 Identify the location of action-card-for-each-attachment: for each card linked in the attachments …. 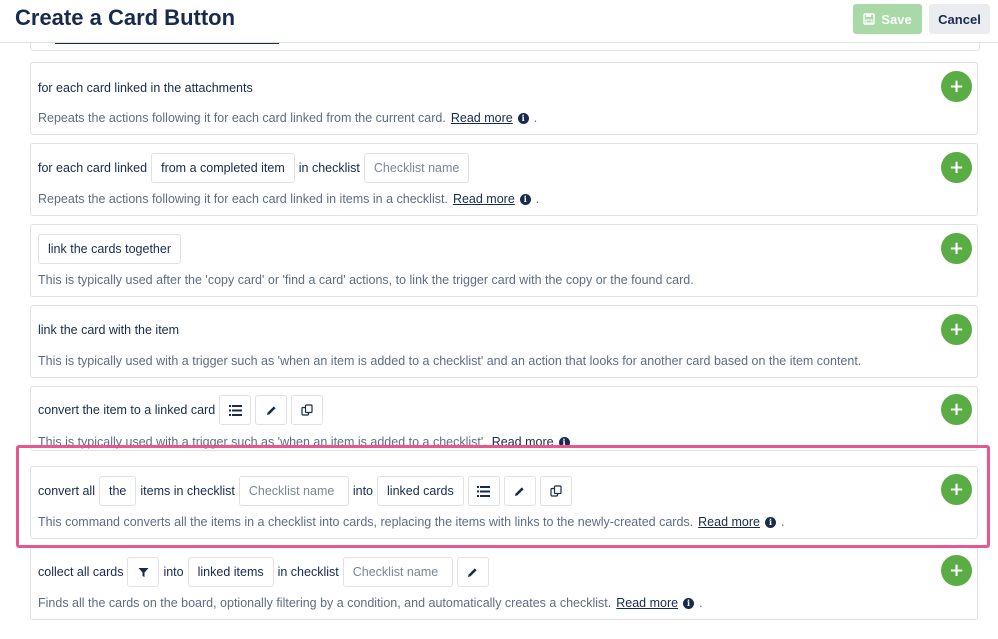
(504, 98).